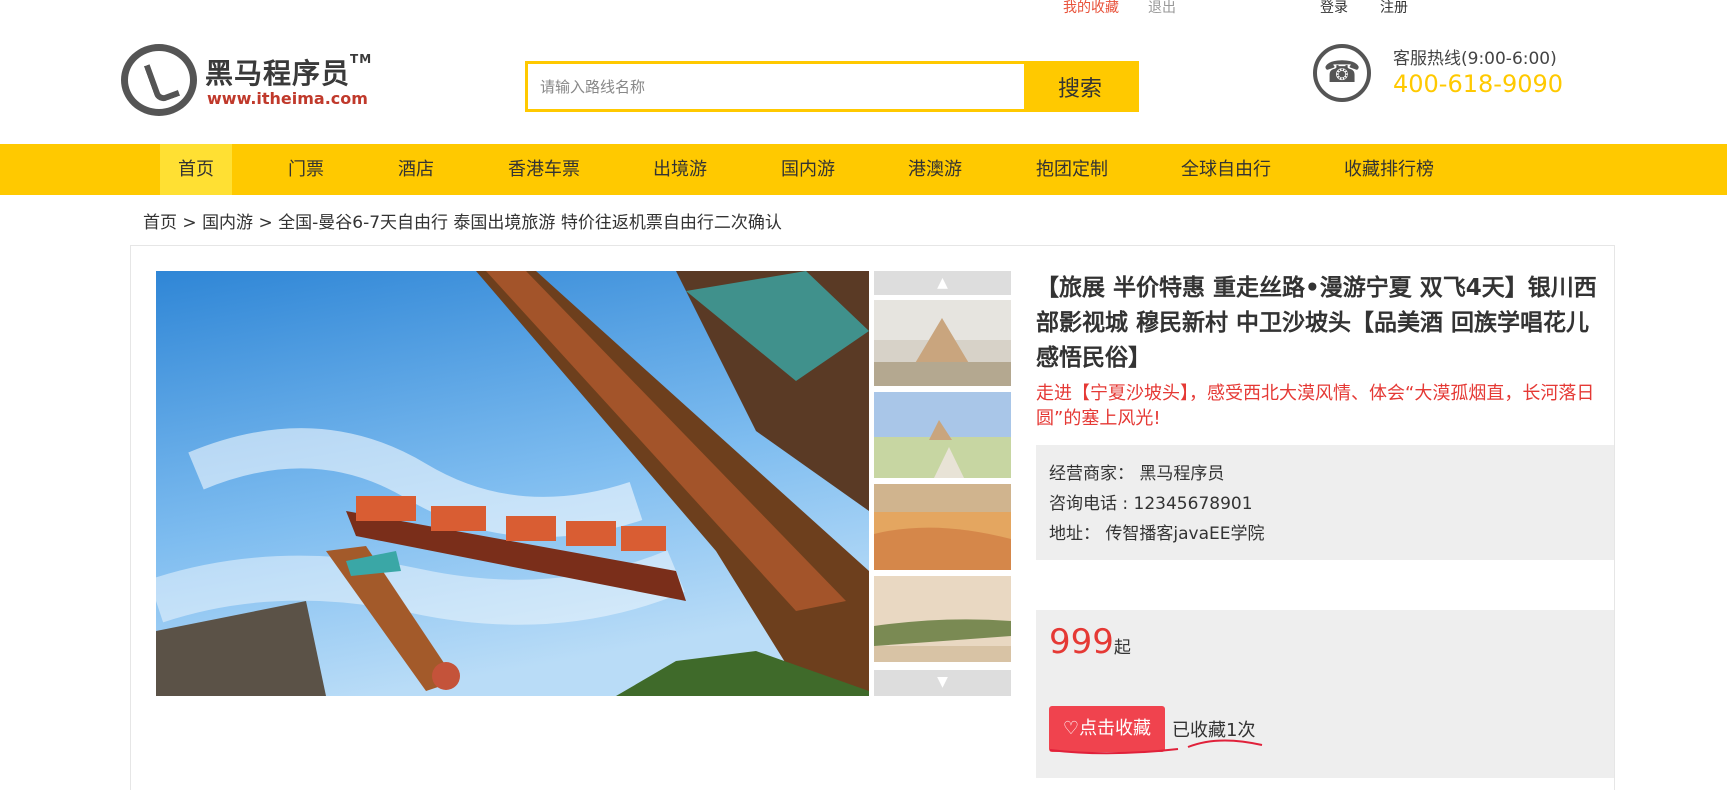 This screenshot has width=1727, height=790. What do you see at coordinates (1478, 84) in the screenshot?
I see `hotline-number: 400-618-9090` at bounding box center [1478, 84].